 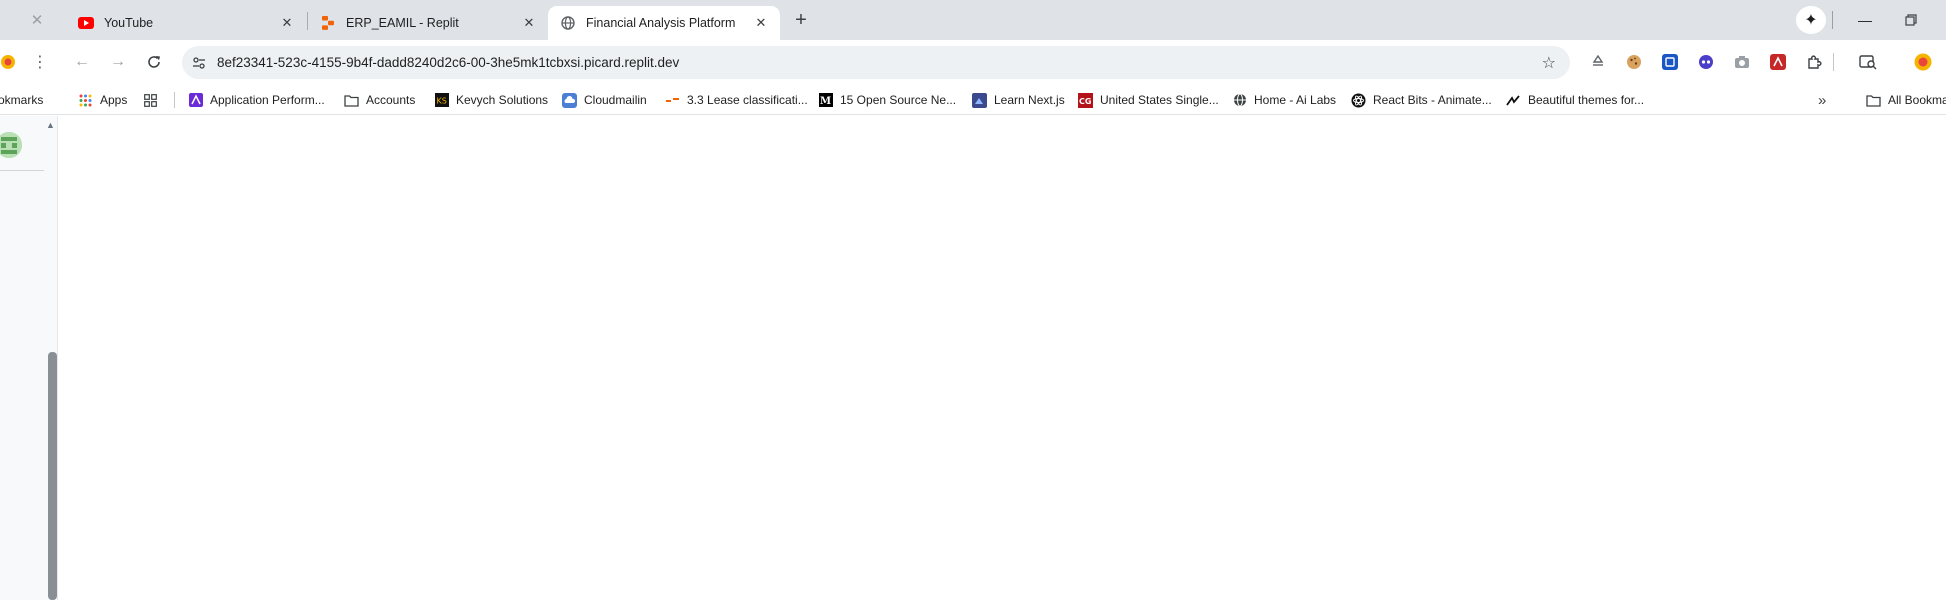 What do you see at coordinates (11, 62) in the screenshot?
I see `extension-icon` at bounding box center [11, 62].